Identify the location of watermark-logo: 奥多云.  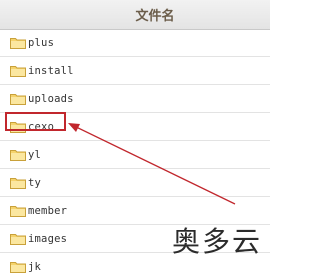
(216, 241).